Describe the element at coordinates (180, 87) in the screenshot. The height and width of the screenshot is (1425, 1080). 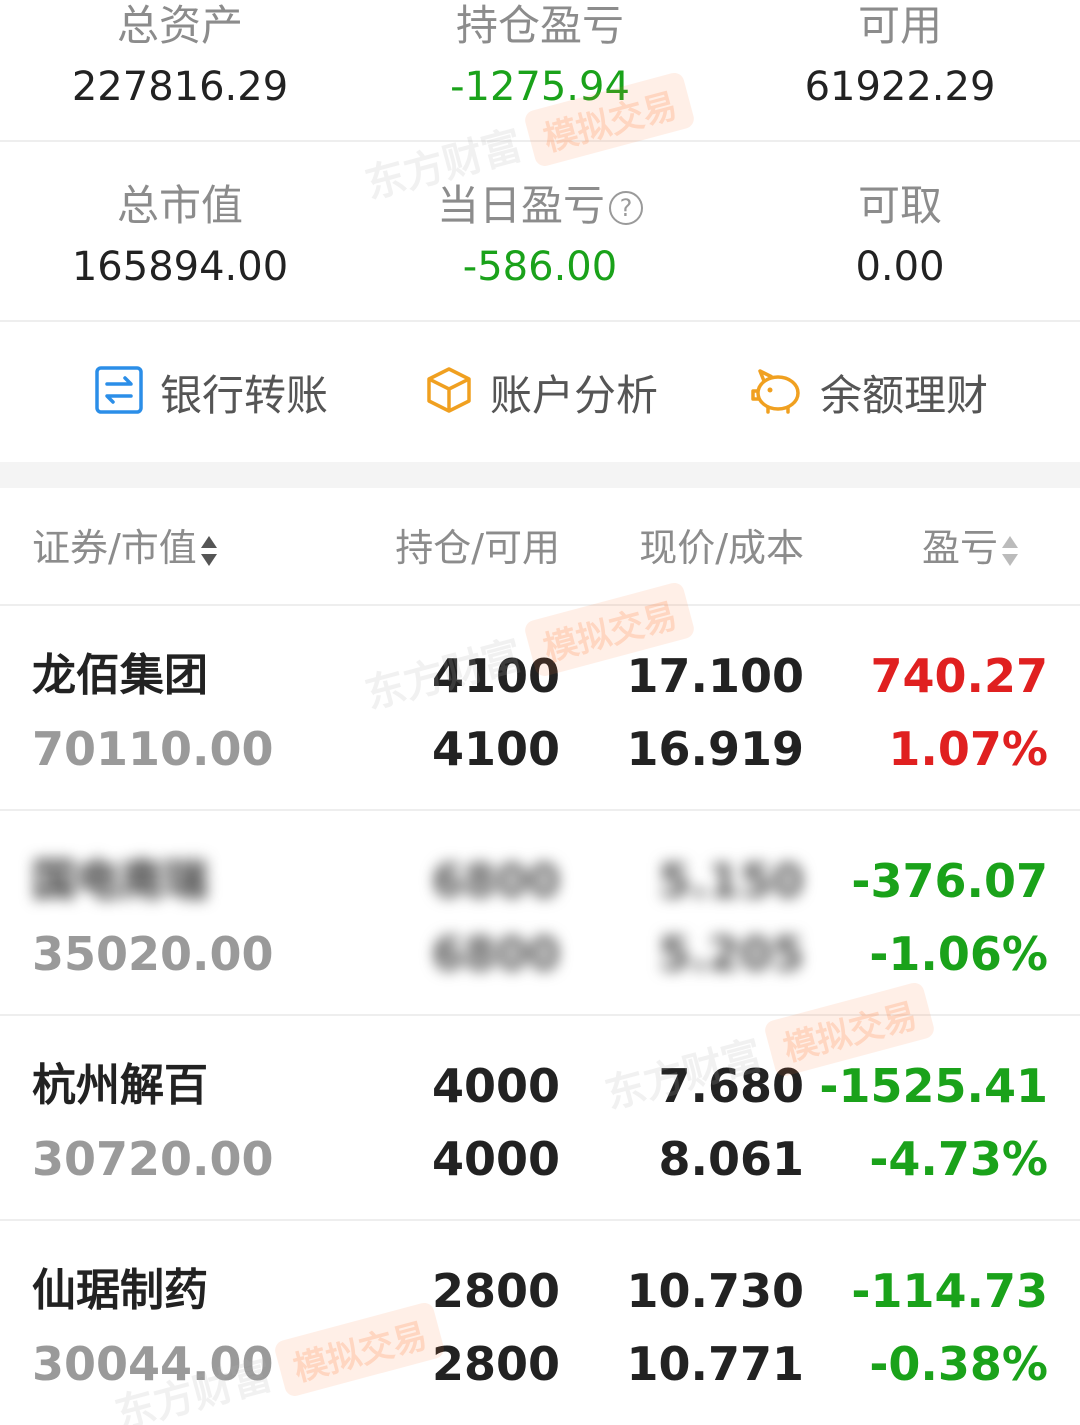
I see `total-assets-value: 227816.29` at that location.